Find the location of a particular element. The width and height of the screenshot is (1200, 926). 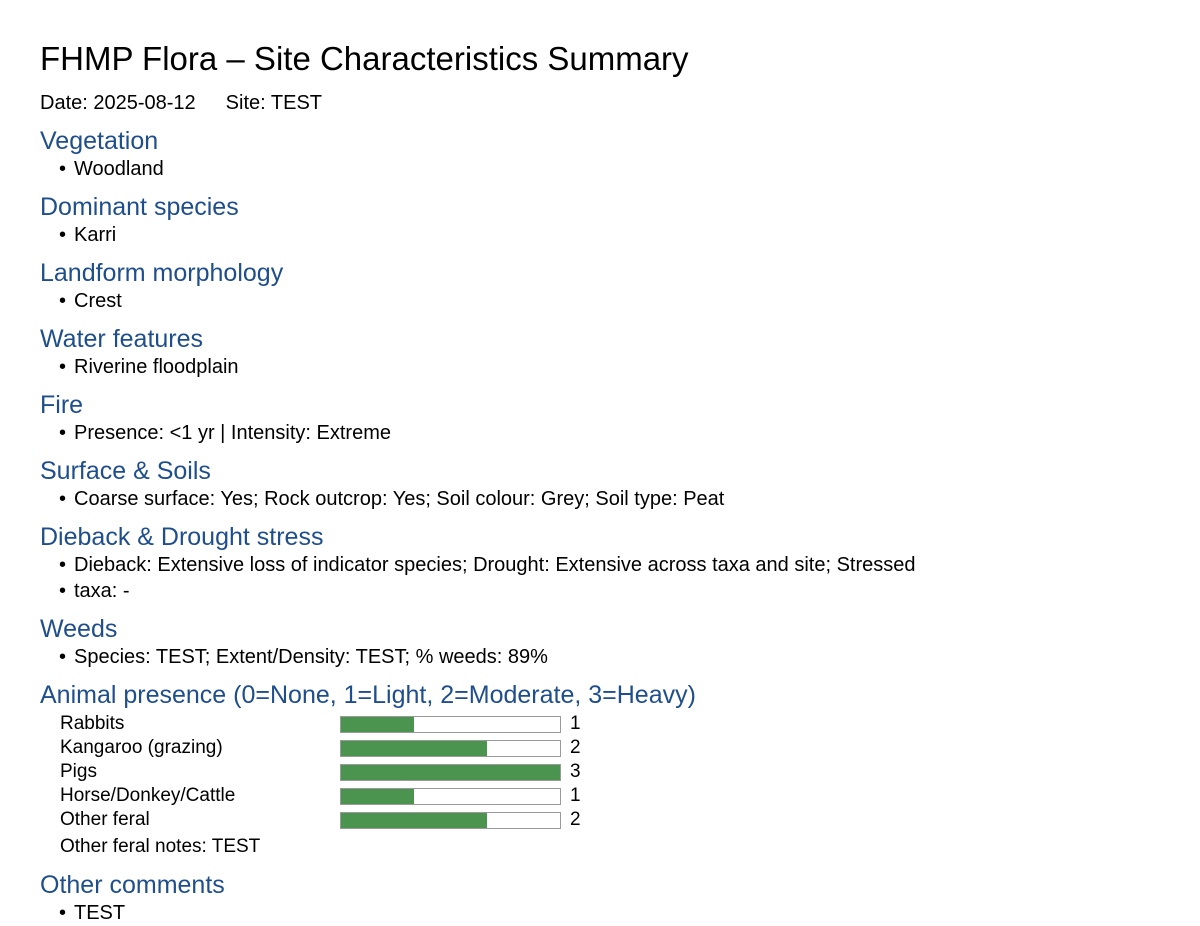

animal-label: Rabbits is located at coordinates (92, 723).